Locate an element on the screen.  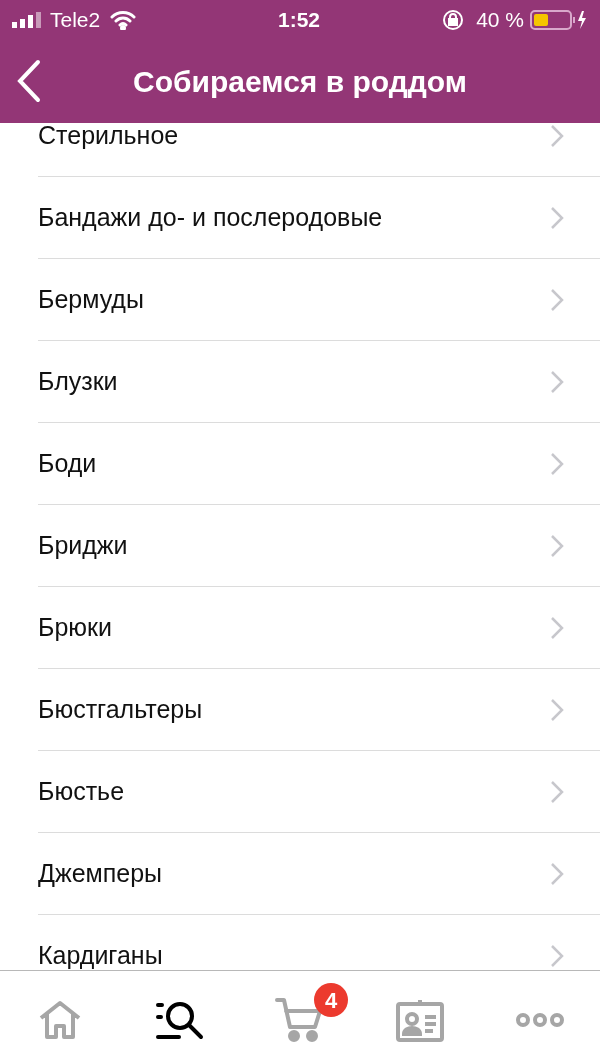
cart-count-badge: 4 is located at coordinates (331, 1000).